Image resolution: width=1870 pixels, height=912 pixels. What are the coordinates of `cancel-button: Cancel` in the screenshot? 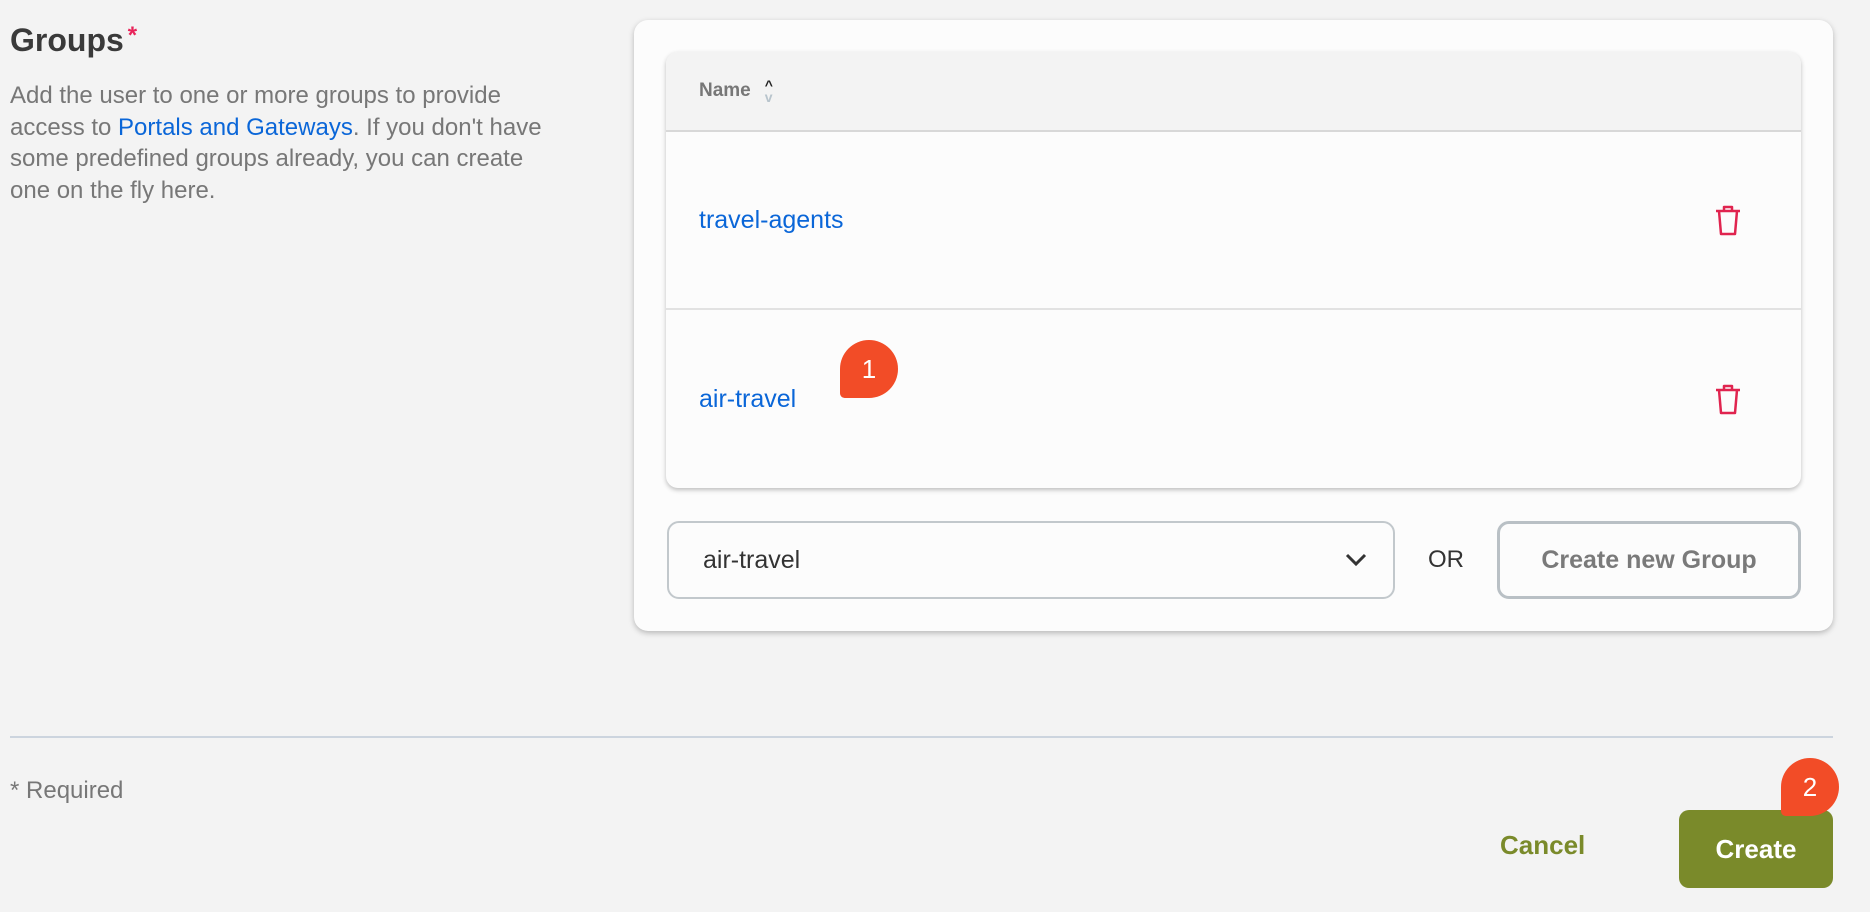 It's located at (1542, 845).